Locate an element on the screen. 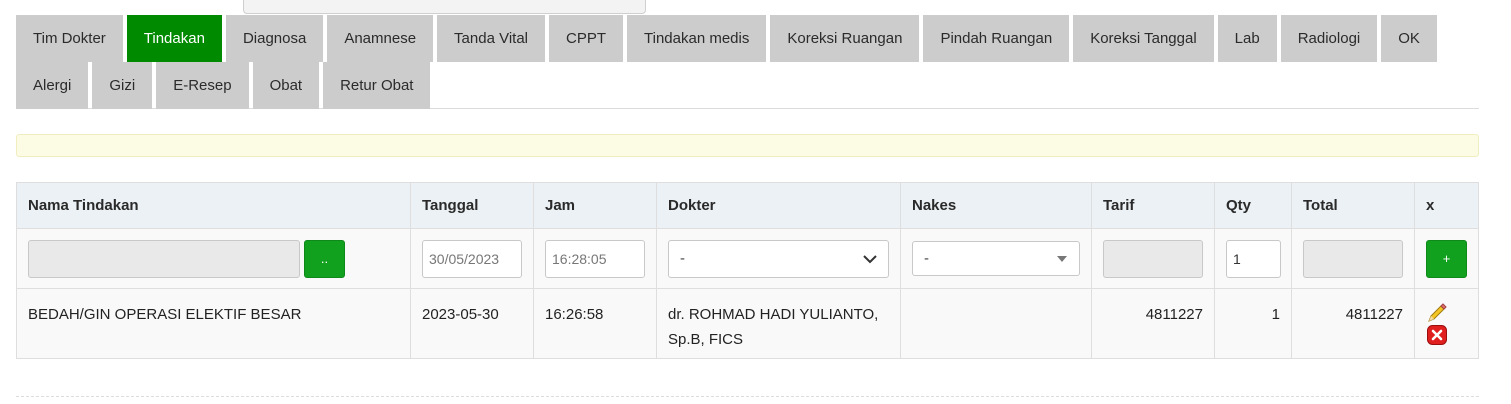 Image resolution: width=1511 pixels, height=404 pixels. delete-icon is located at coordinates (1437, 335).